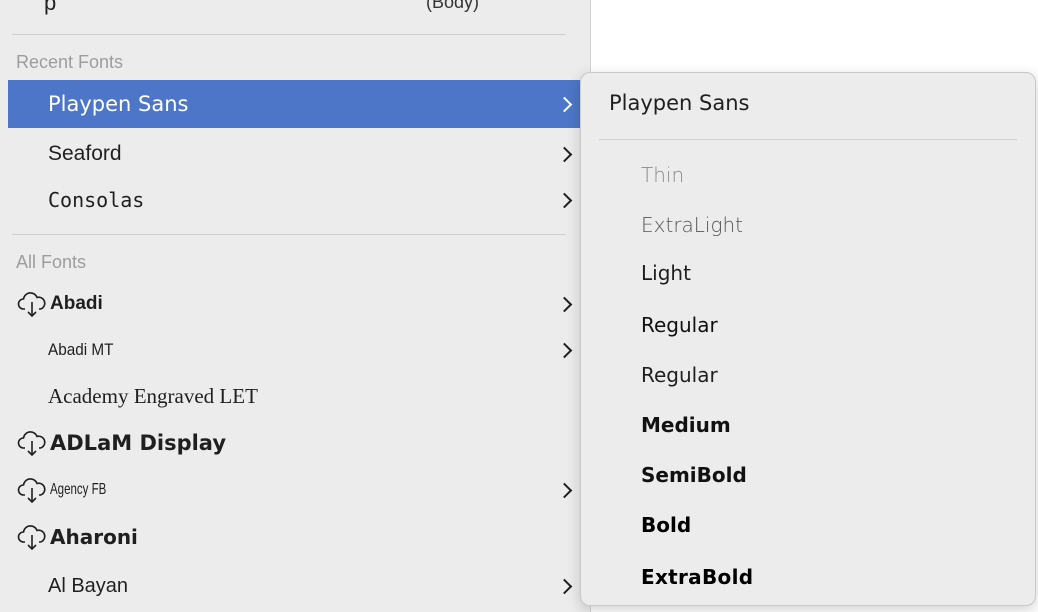  What do you see at coordinates (679, 375) in the screenshot?
I see `weight-item-regular-2: Regular` at bounding box center [679, 375].